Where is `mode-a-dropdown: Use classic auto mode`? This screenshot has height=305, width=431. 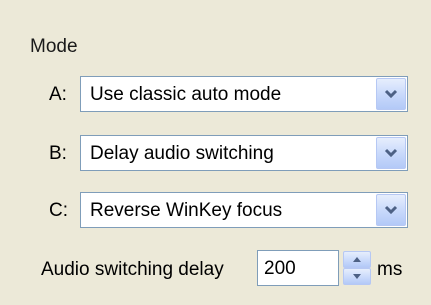 mode-a-dropdown: Use classic auto mode is located at coordinates (244, 94).